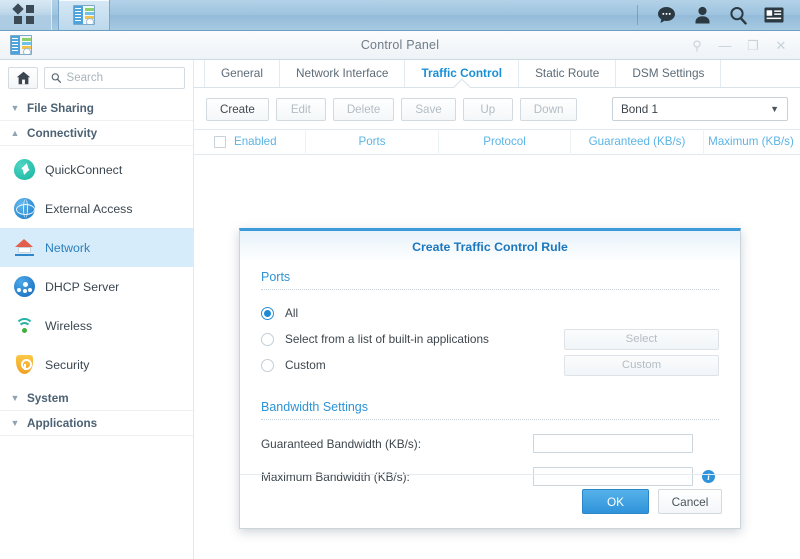 This screenshot has width=800, height=559. I want to click on sidebar-item-label: External Access, so click(89, 208).